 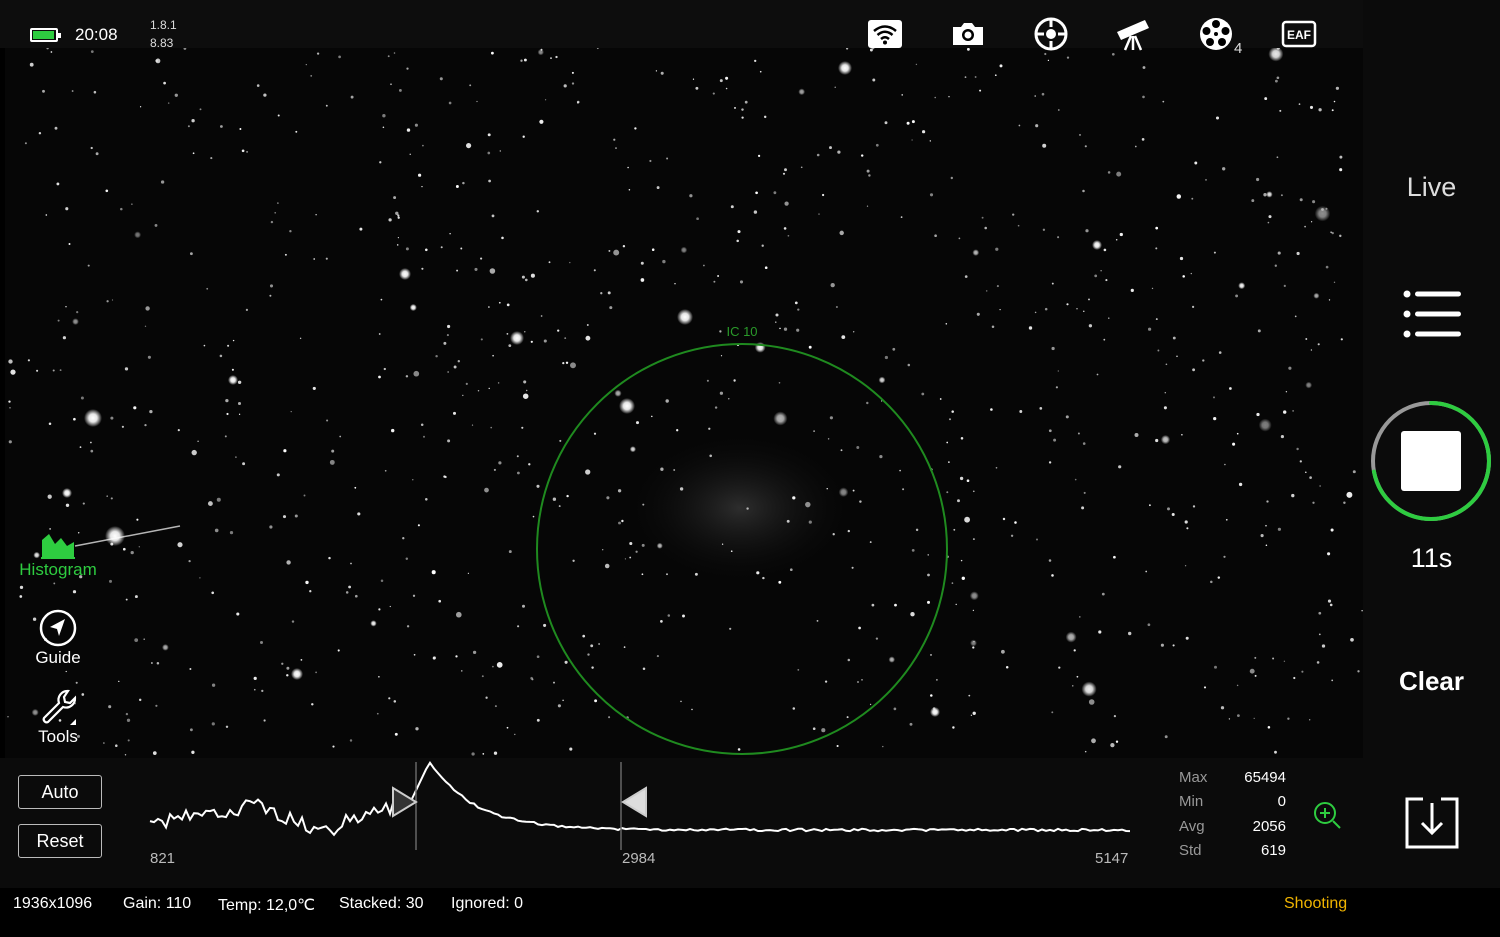 I want to click on histogram-tool: Histogram, so click(x=58, y=555).